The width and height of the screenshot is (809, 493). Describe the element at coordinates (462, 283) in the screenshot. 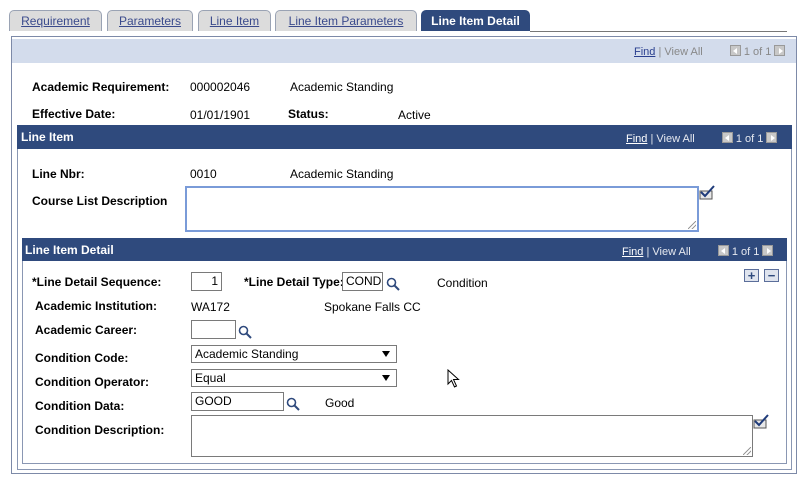

I see `line-detail-type-desc: Condition` at that location.